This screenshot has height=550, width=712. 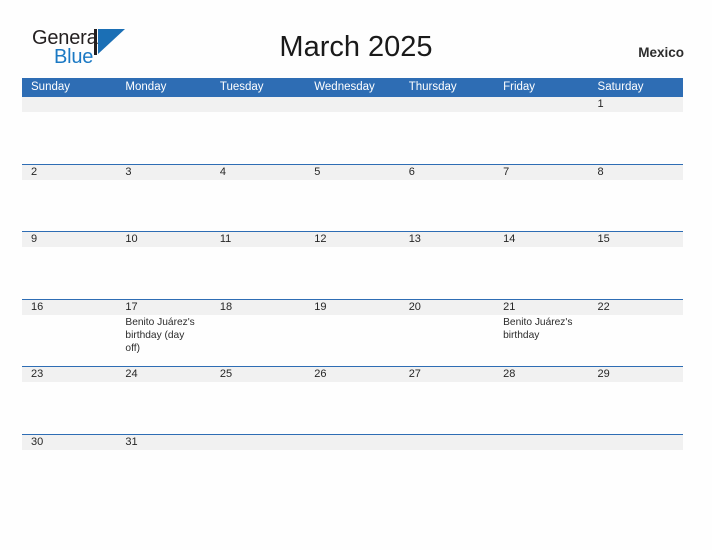 What do you see at coordinates (519, 87) in the screenshot?
I see `weekday-header-friday: Friday` at bounding box center [519, 87].